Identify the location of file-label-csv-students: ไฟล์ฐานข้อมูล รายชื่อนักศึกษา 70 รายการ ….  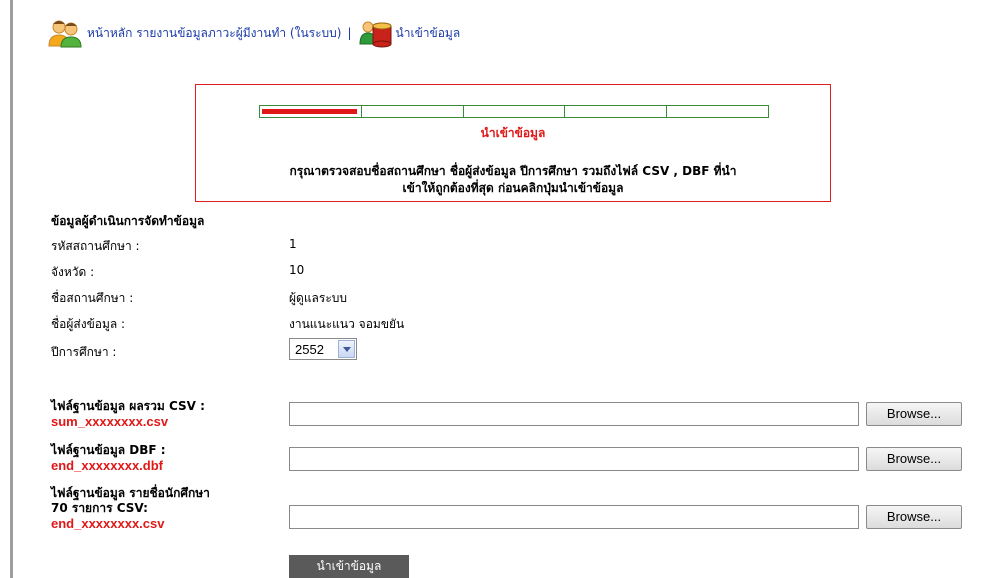
(130, 508).